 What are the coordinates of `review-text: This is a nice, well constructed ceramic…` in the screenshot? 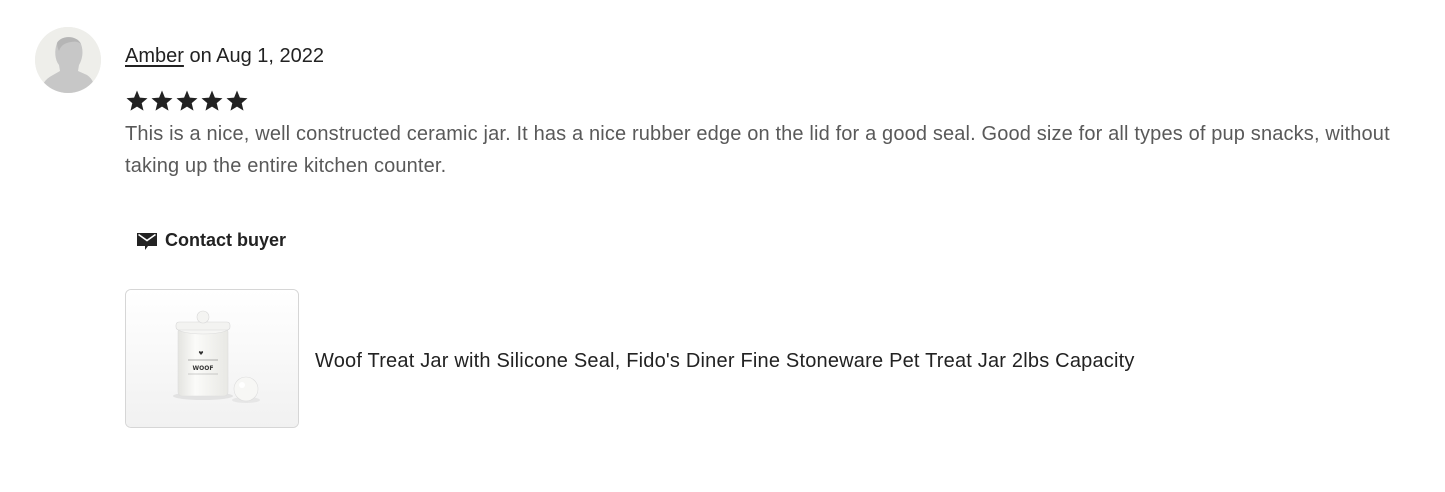 It's located at (757, 150).